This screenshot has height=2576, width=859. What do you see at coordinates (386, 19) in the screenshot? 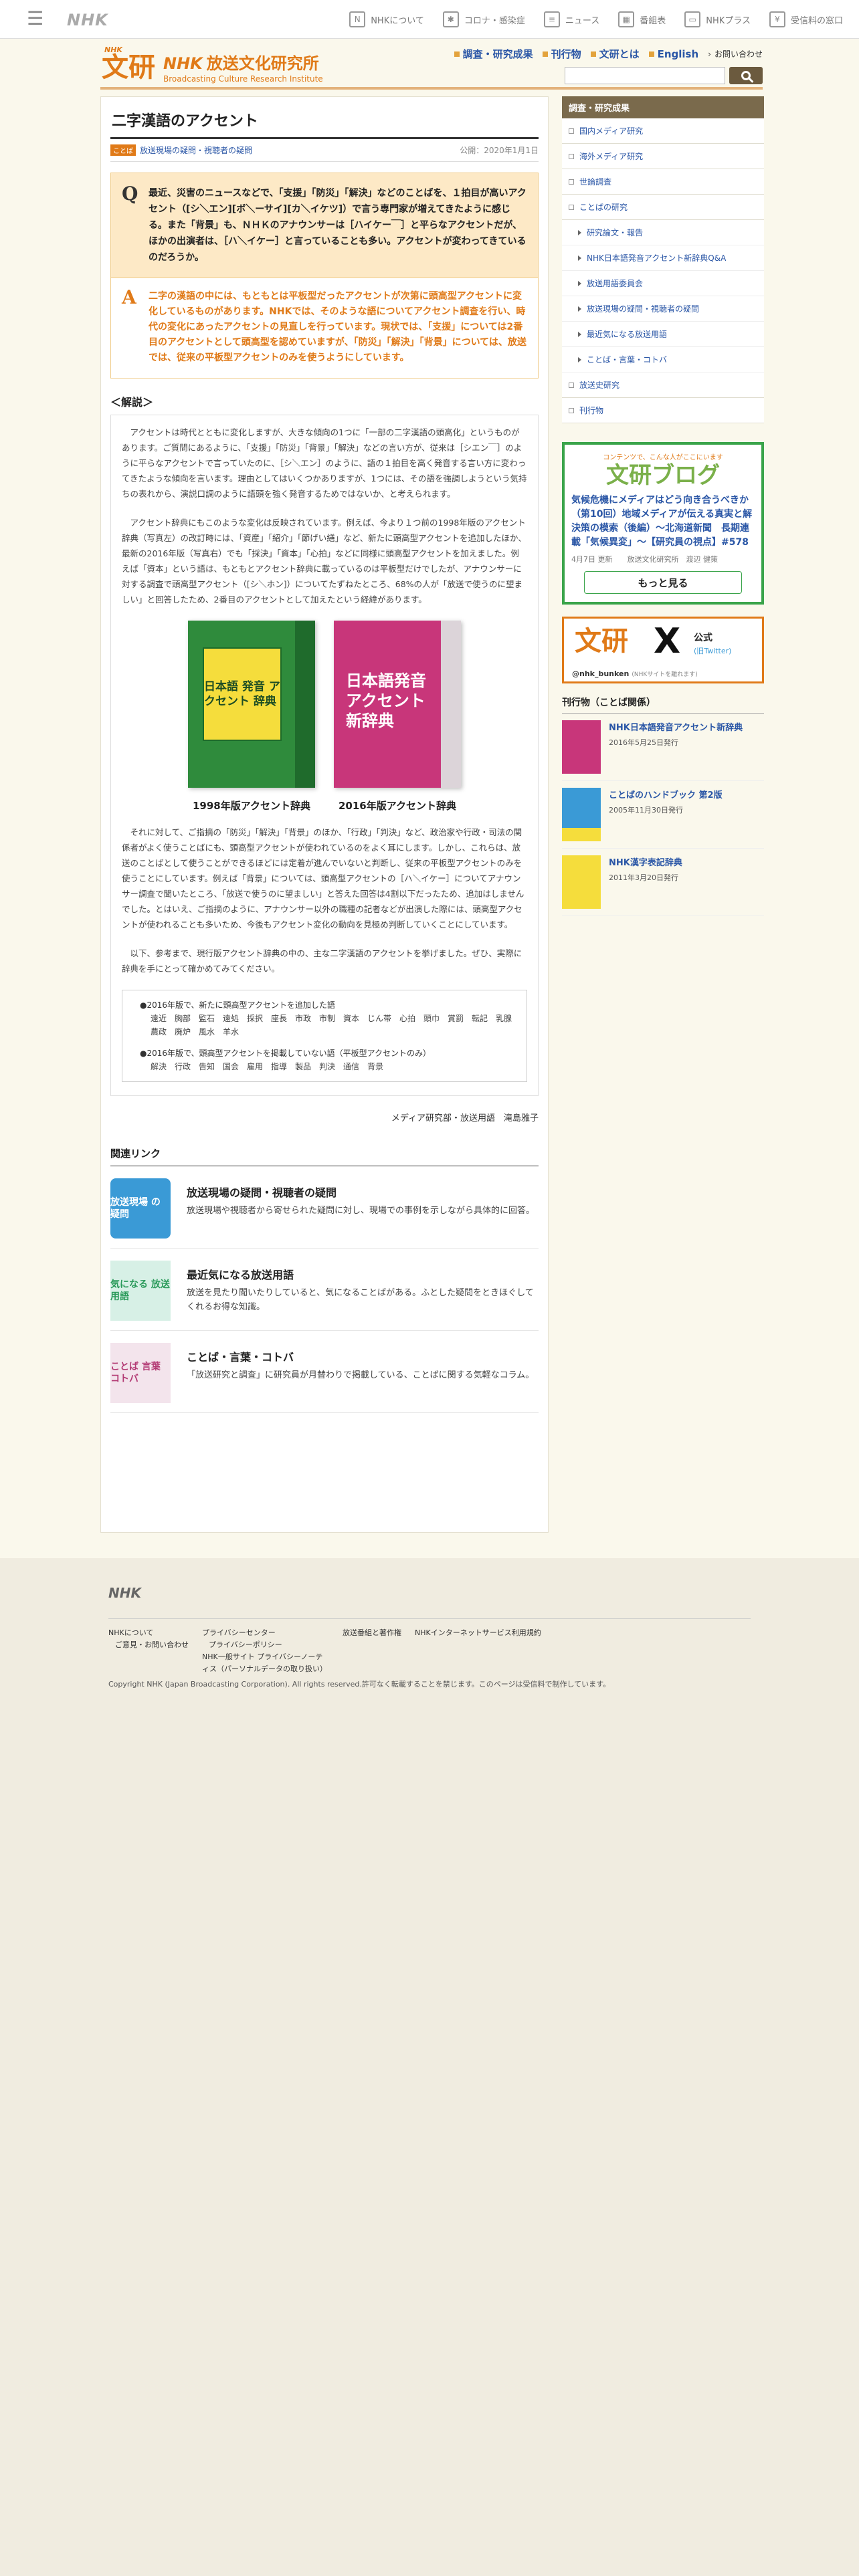
I see `top-link-about: N NHKについて` at bounding box center [386, 19].